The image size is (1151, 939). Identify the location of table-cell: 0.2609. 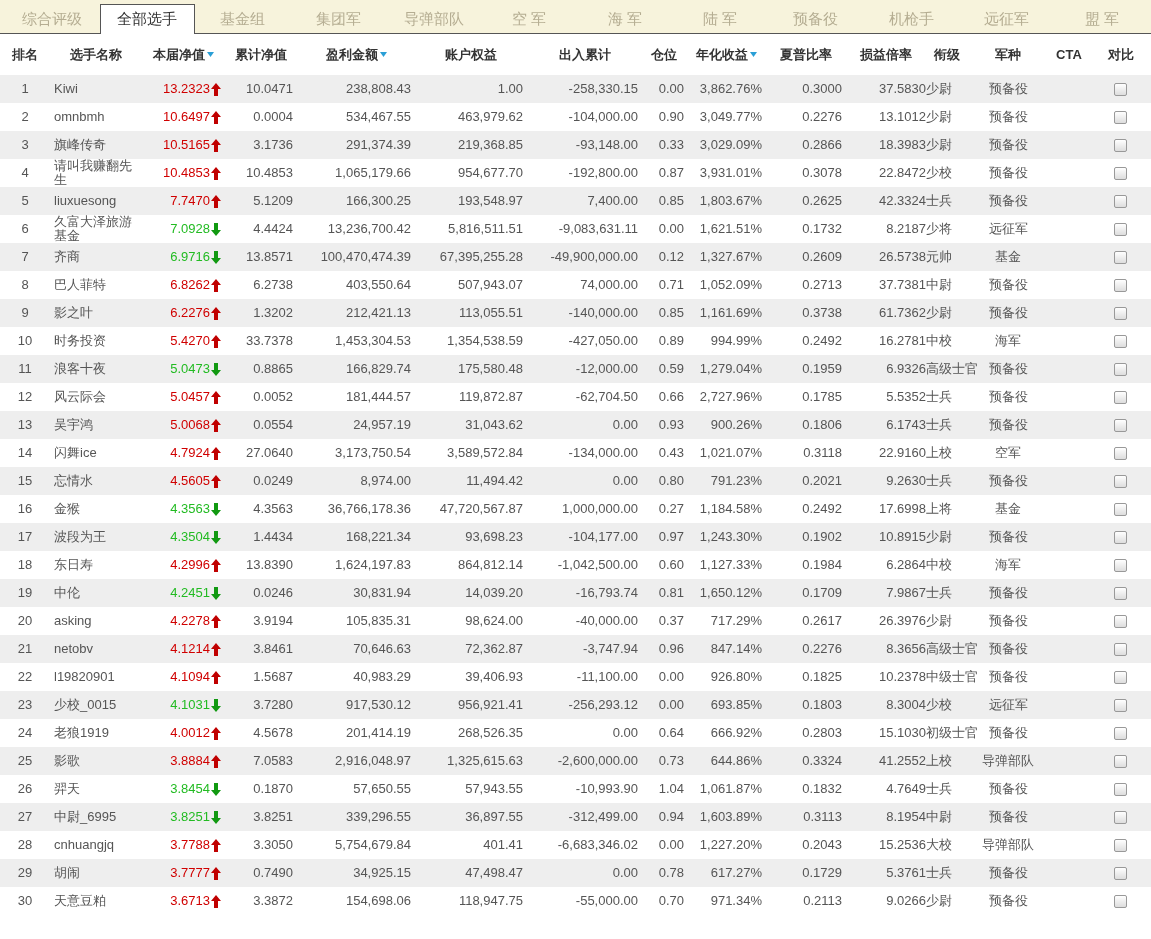
(822, 257).